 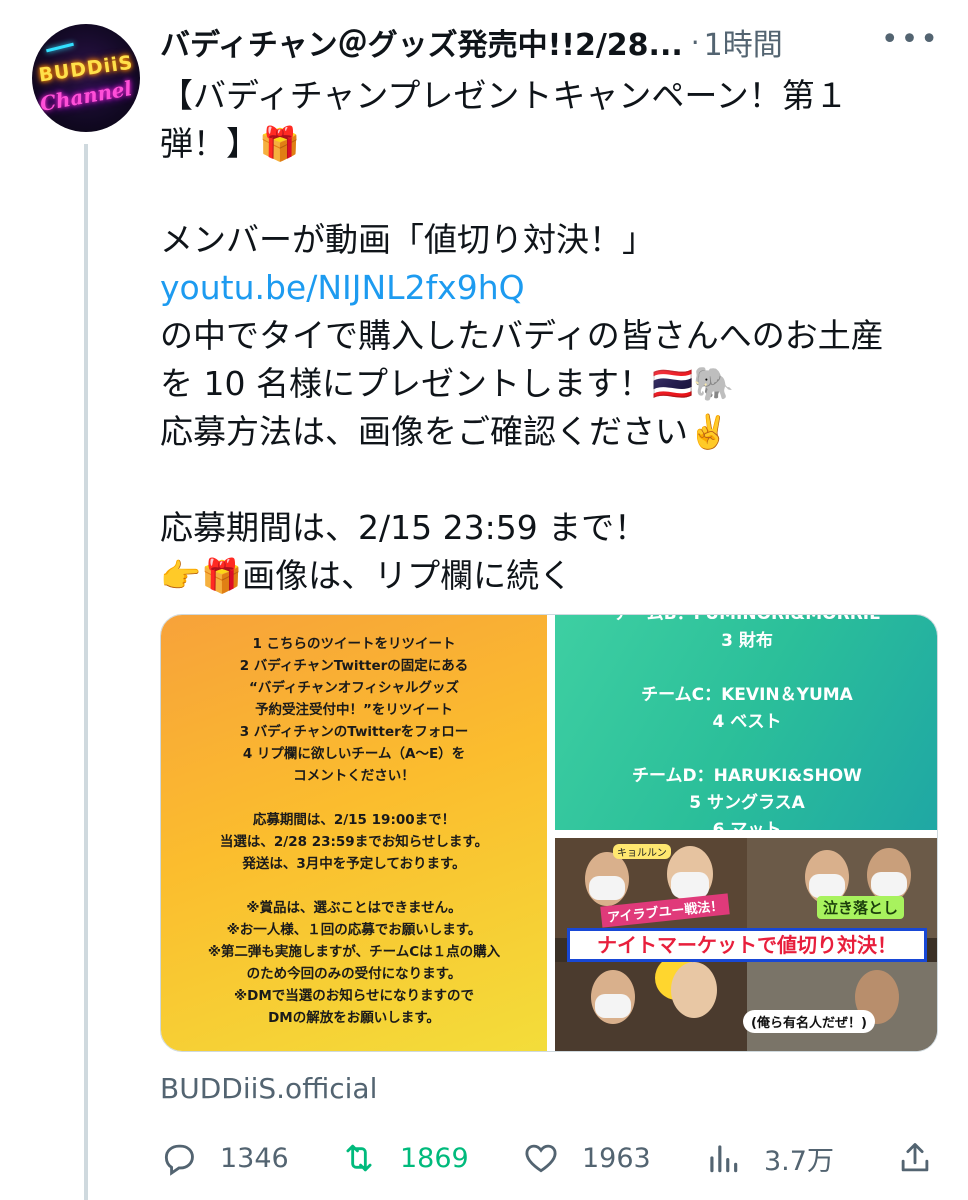 What do you see at coordinates (915, 1157) in the screenshot?
I see `share-icon` at bounding box center [915, 1157].